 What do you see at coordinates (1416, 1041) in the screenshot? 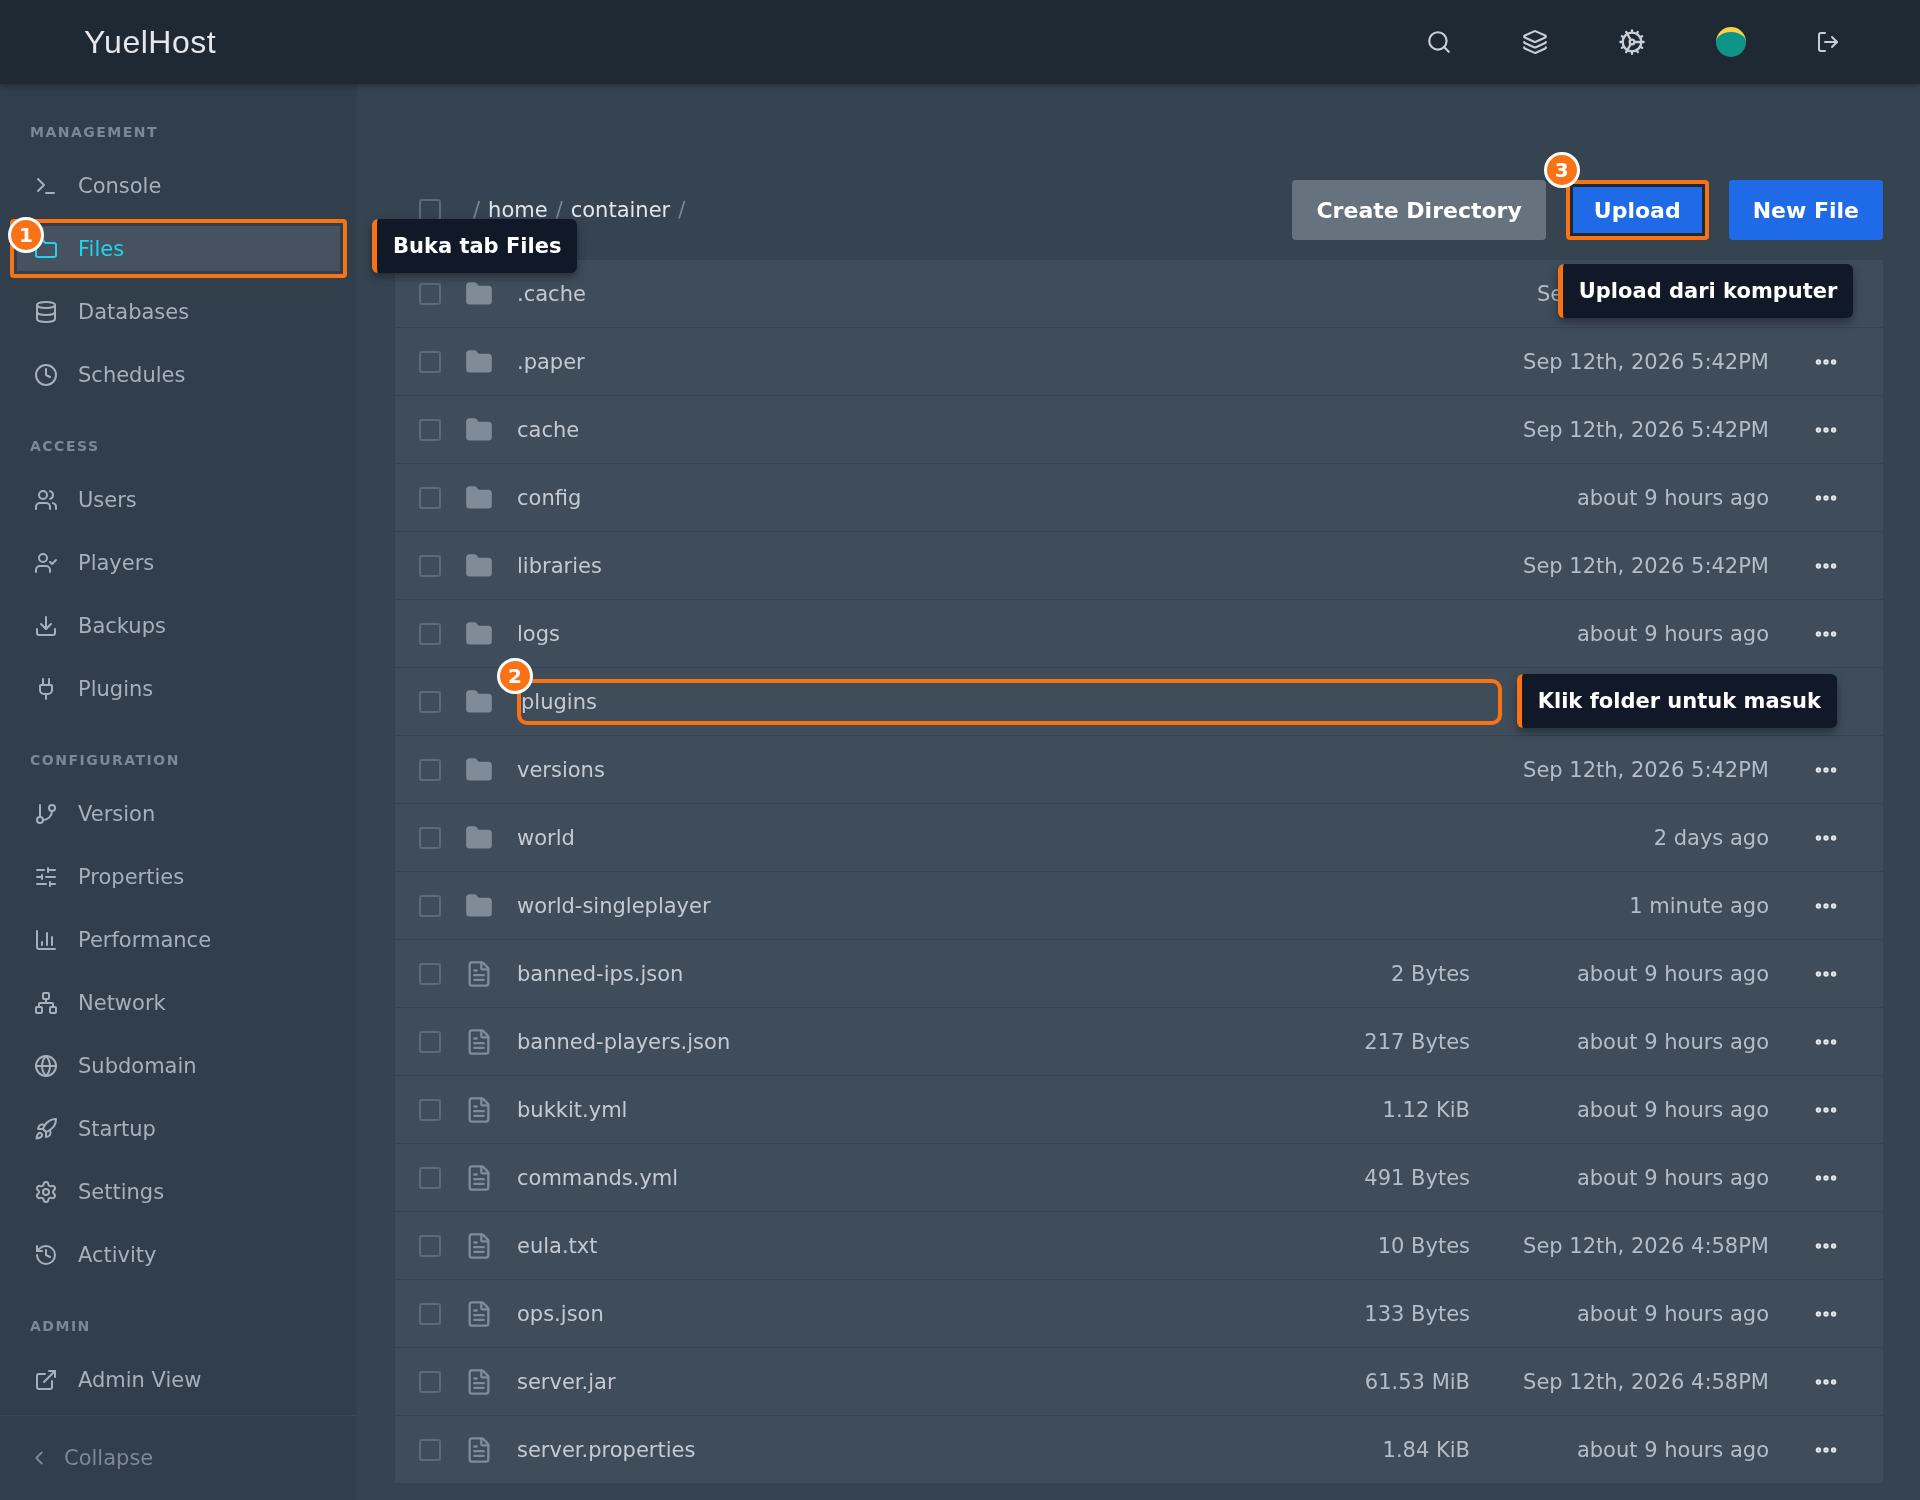
I see `file-size: 217 Bytes` at bounding box center [1416, 1041].